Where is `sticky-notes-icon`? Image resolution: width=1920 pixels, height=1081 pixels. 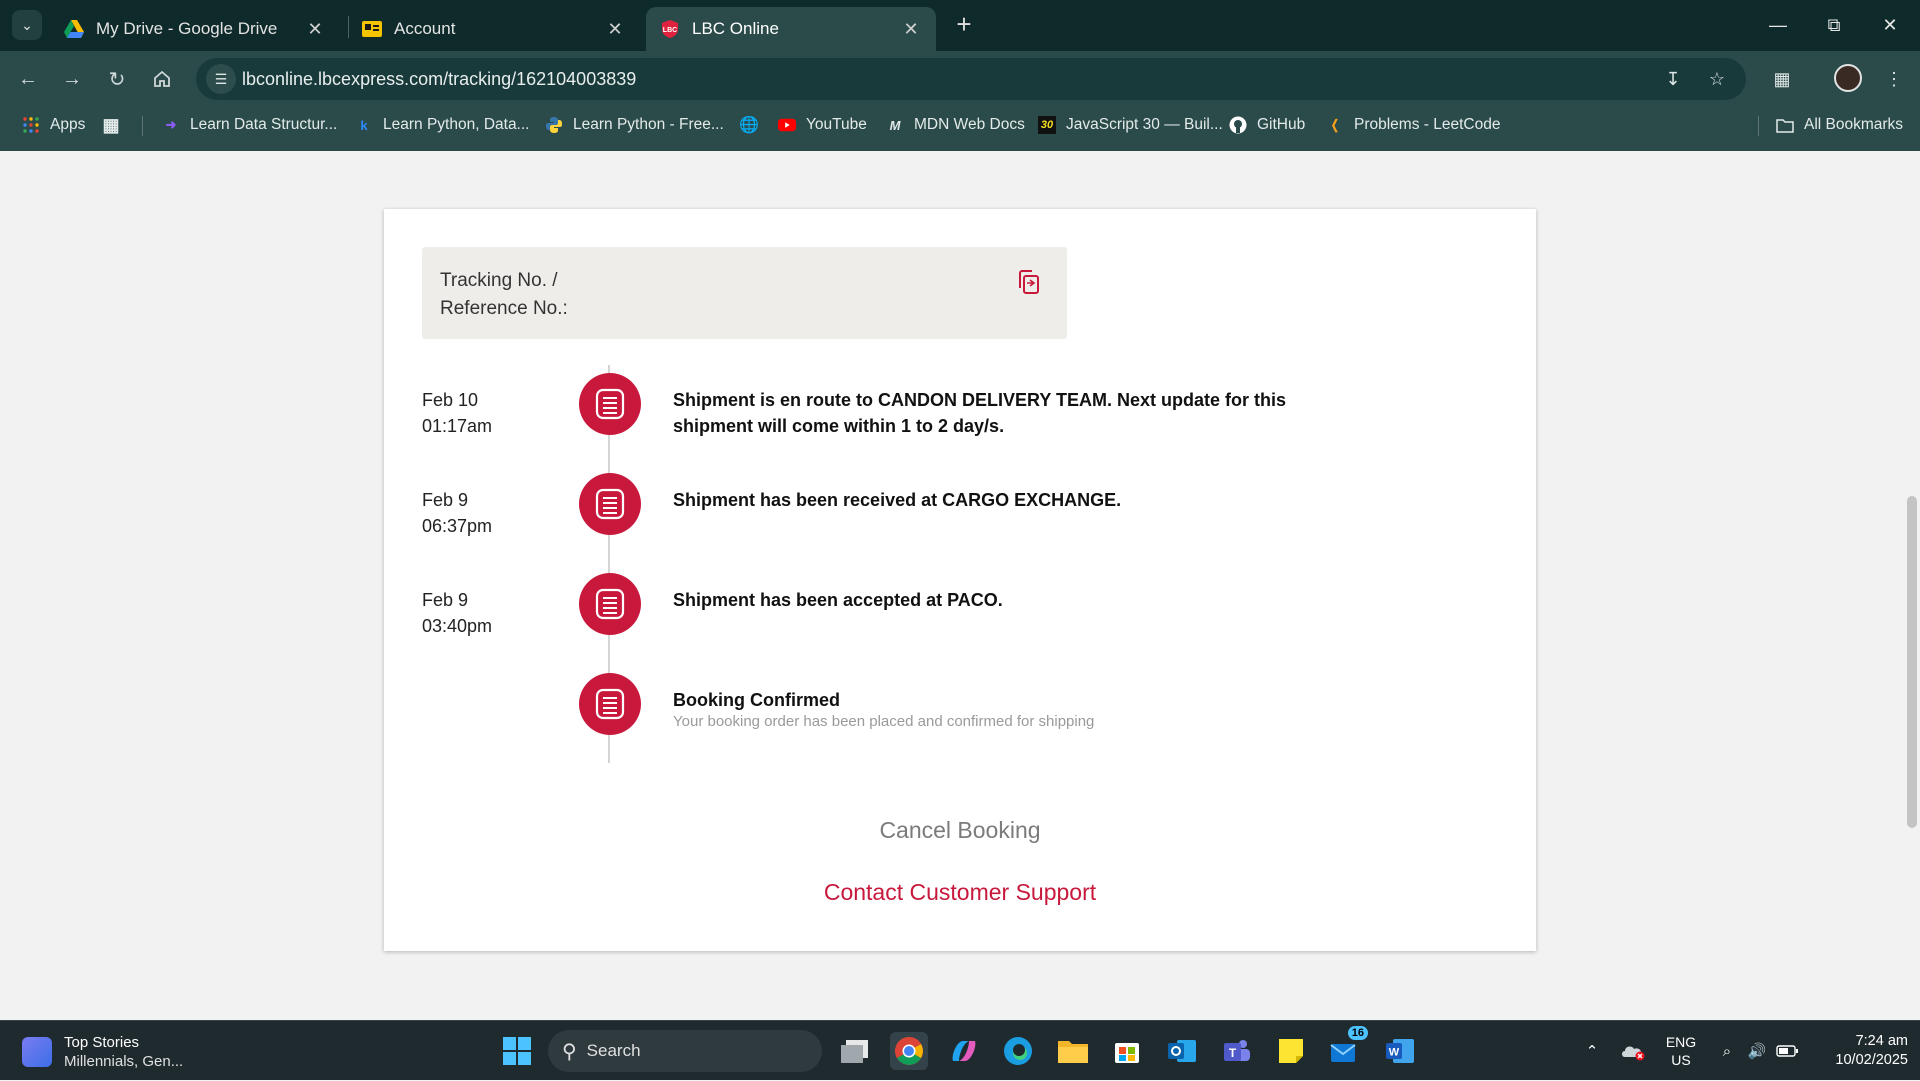
sticky-notes-icon is located at coordinates (1291, 1051).